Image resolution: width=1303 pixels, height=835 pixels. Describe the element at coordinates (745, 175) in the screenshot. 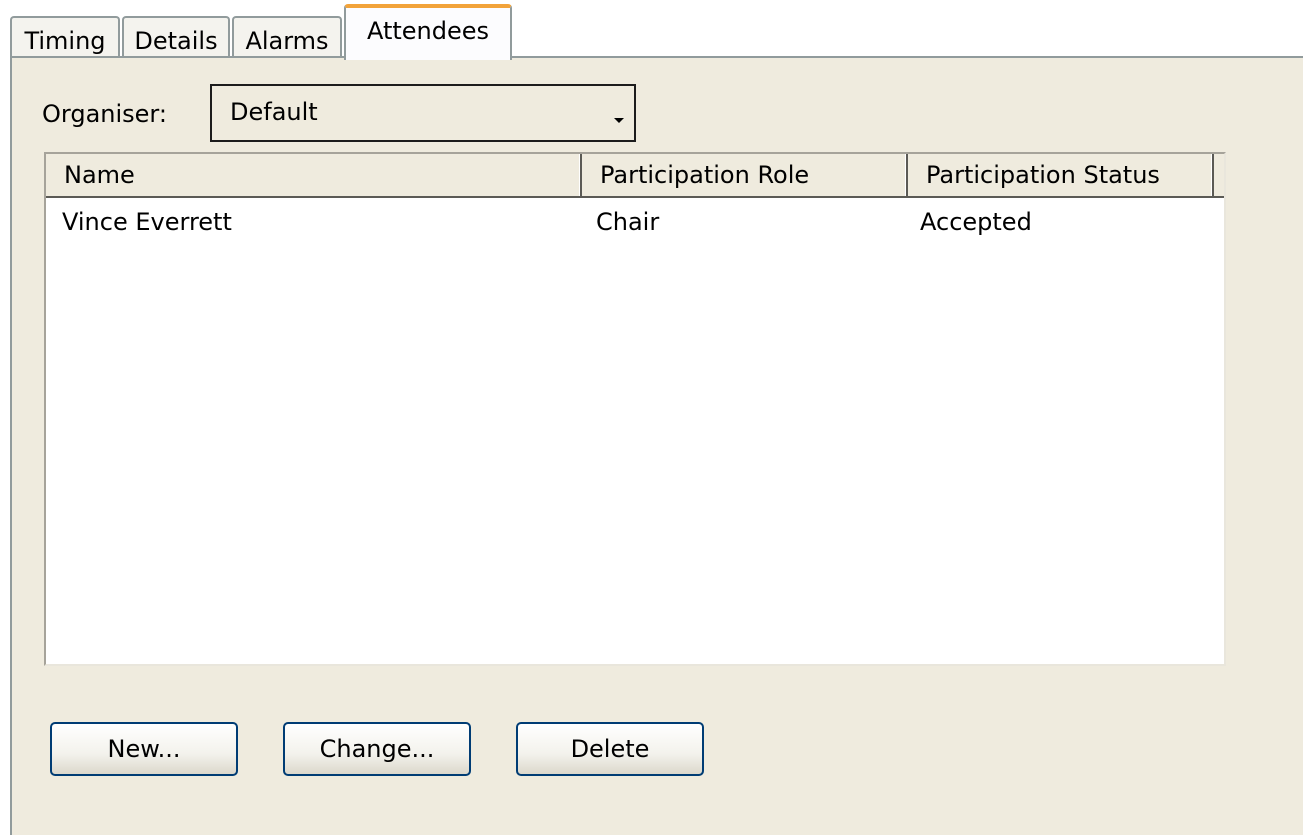

I see `column-header-participation-role: Participation Role` at that location.